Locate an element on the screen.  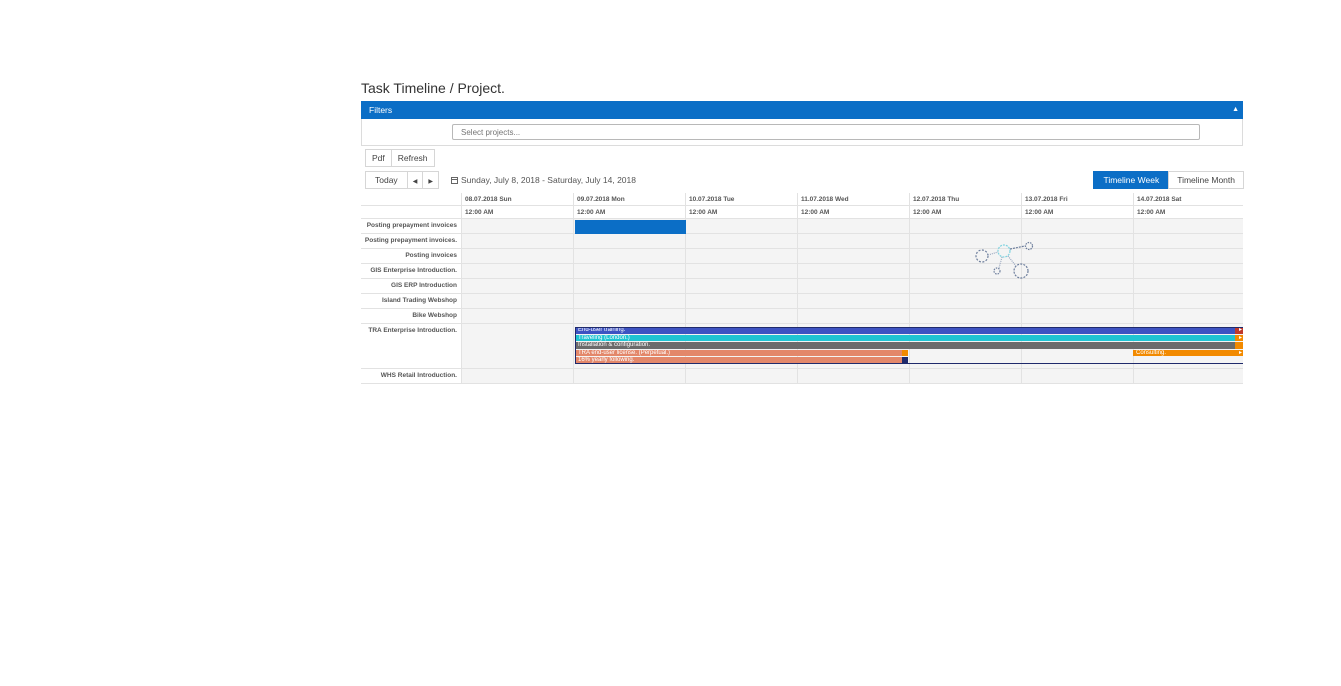
resource-row: WHS Retail Introduction. is located at coordinates (802, 376).